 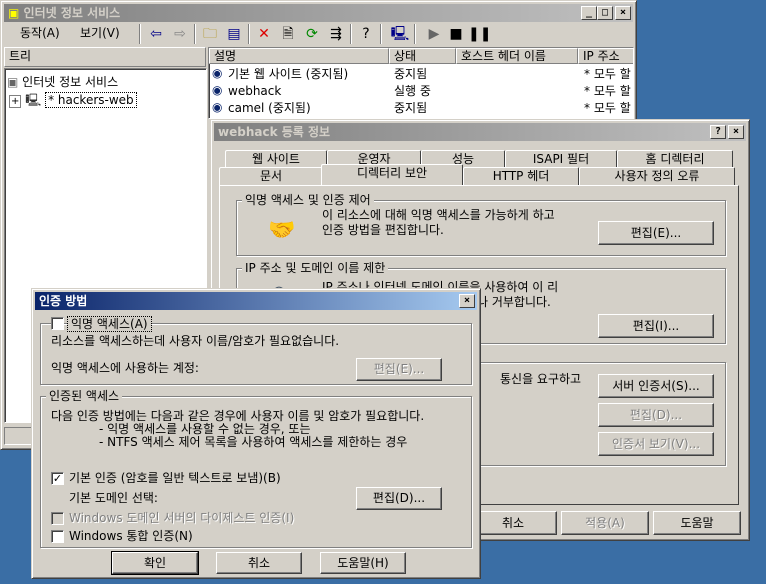 I want to click on properties-icon: 🗎, so click(x=288, y=34).